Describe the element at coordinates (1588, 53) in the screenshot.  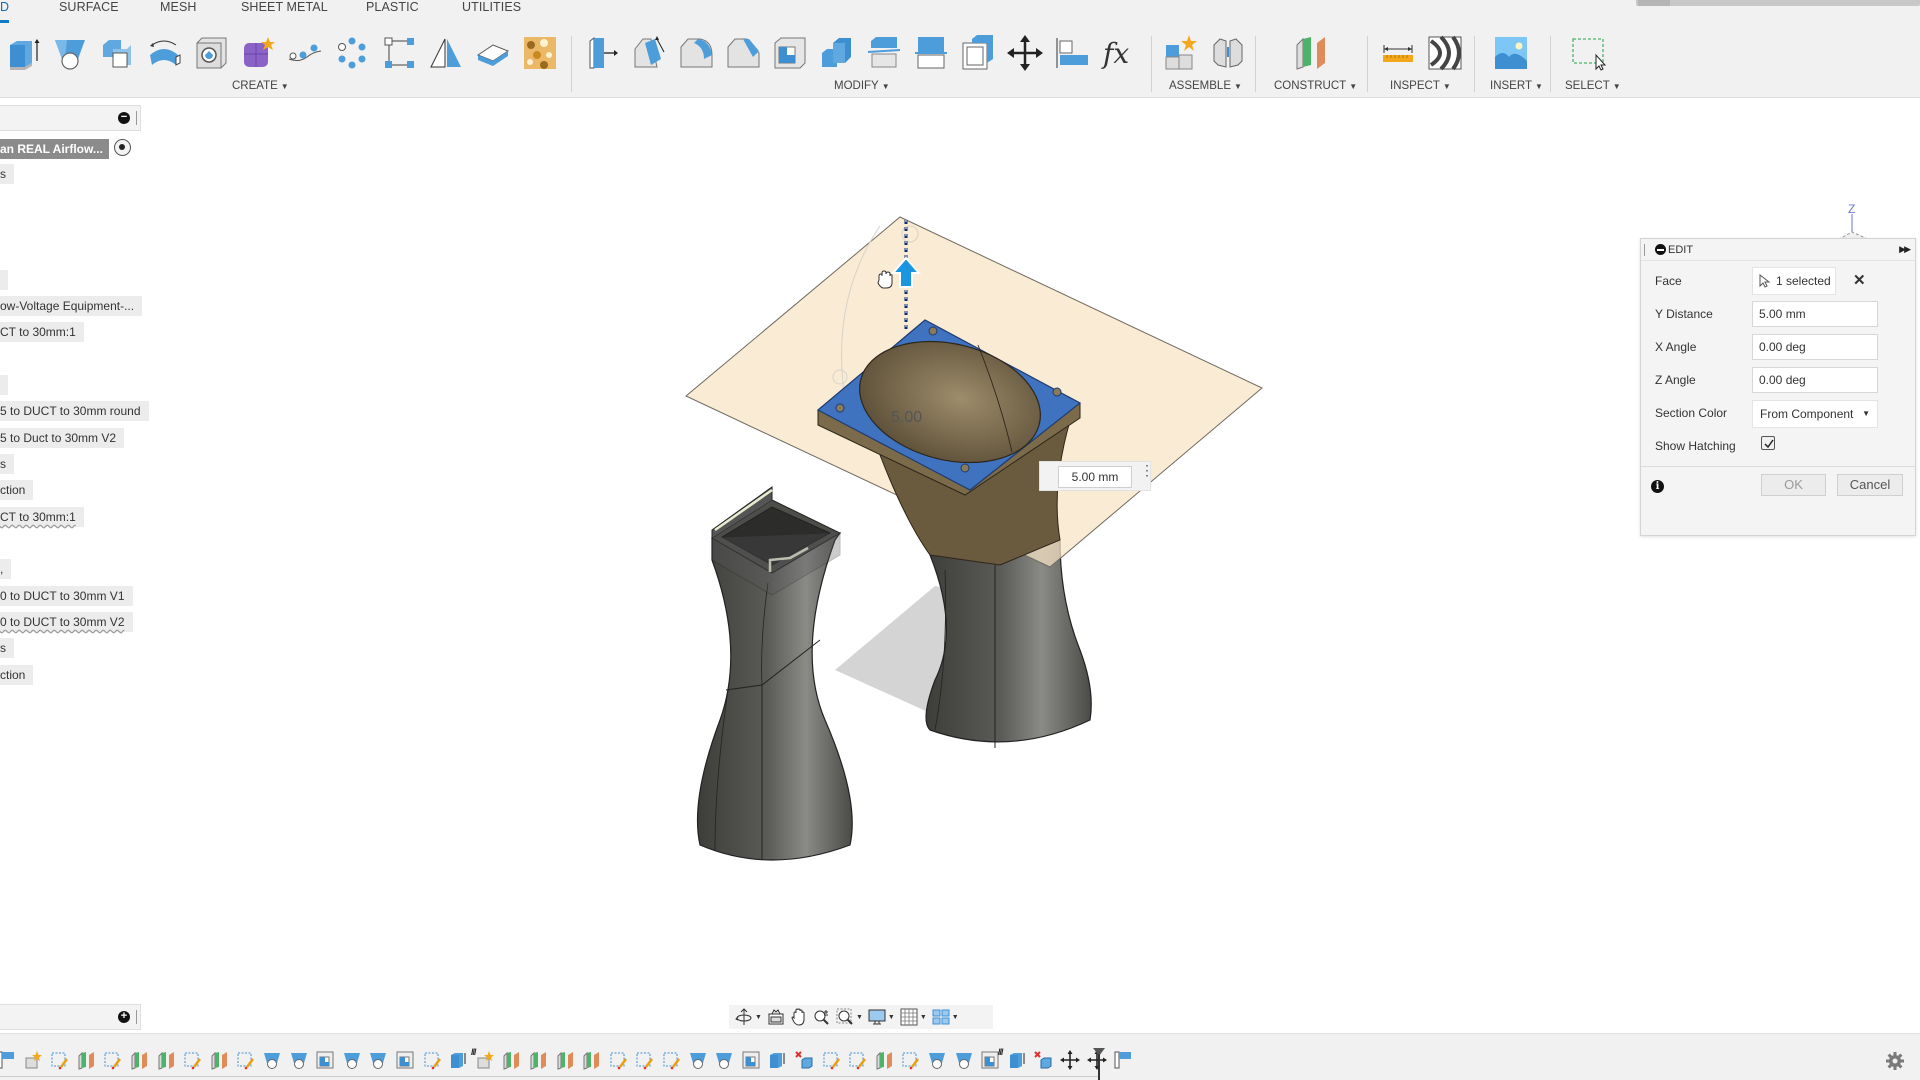
I see `window-select-icon` at that location.